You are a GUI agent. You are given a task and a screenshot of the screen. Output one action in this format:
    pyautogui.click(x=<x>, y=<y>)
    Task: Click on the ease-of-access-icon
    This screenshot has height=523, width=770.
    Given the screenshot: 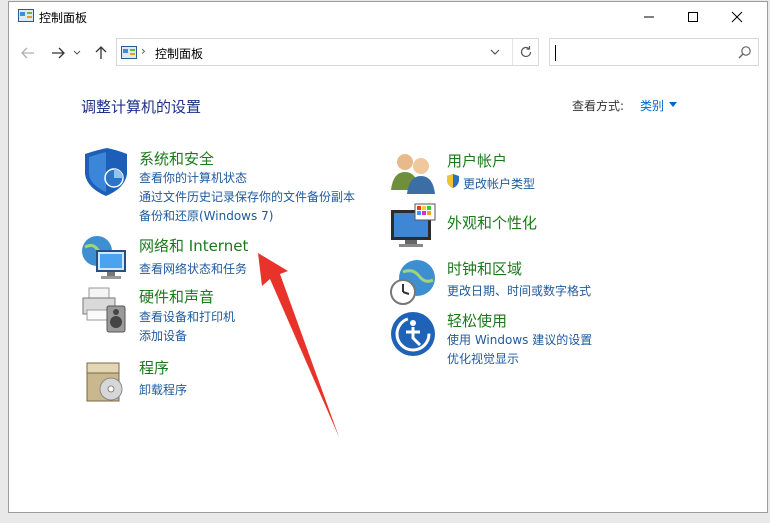 What is the action you would take?
    pyautogui.click(x=413, y=334)
    